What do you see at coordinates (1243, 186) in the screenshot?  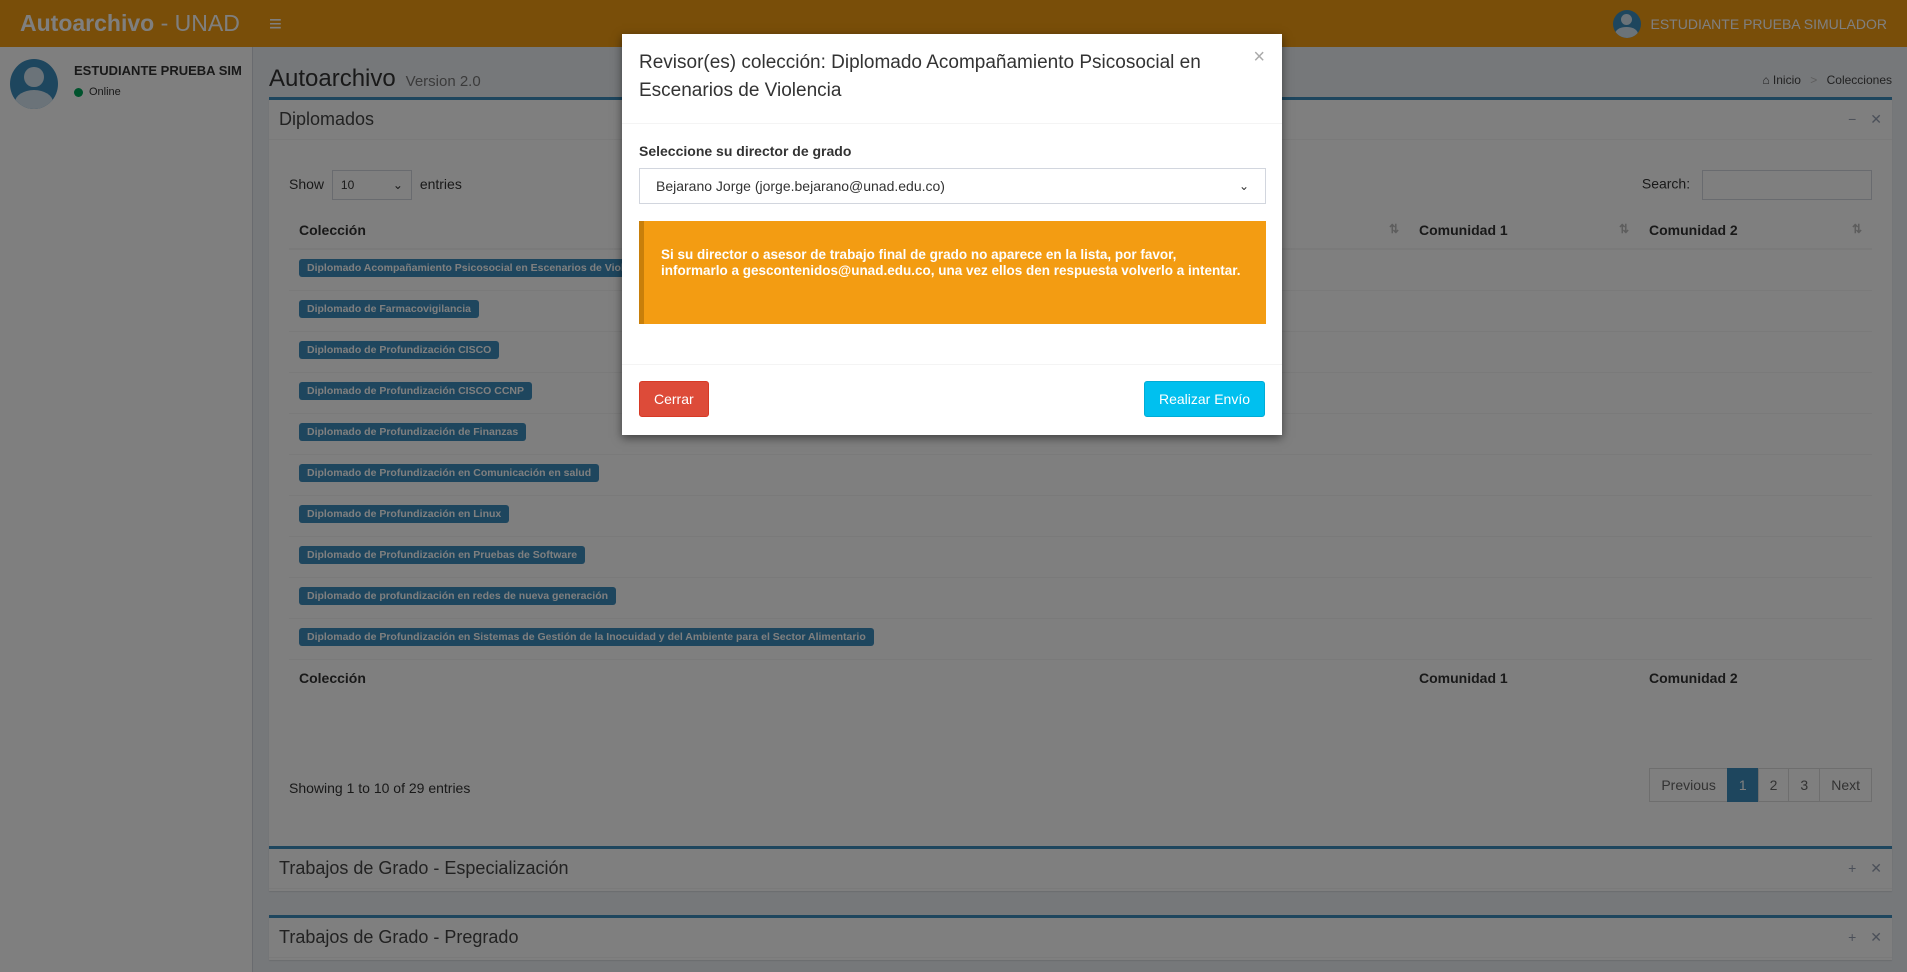 I see `chevron-down-icon: ⌄` at bounding box center [1243, 186].